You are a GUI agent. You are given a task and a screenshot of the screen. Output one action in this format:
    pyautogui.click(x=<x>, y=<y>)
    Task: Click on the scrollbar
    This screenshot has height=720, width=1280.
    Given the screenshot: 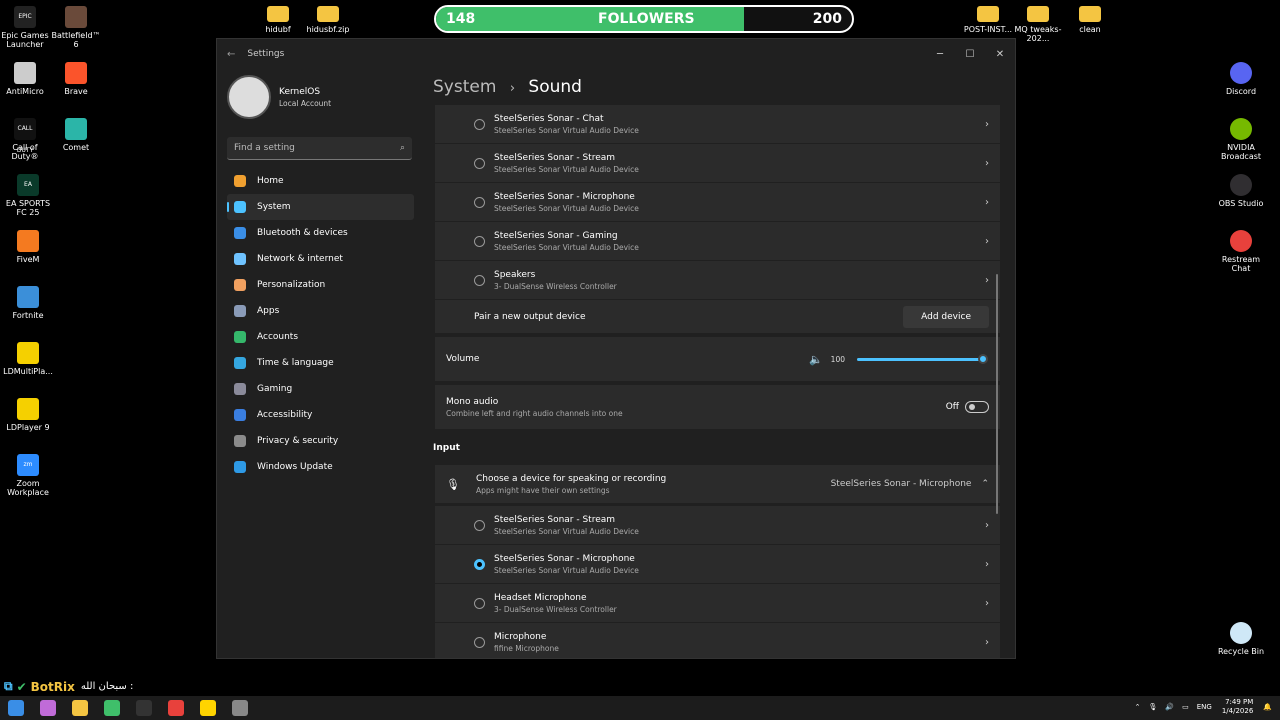 What is the action you would take?
    pyautogui.click(x=997, y=394)
    